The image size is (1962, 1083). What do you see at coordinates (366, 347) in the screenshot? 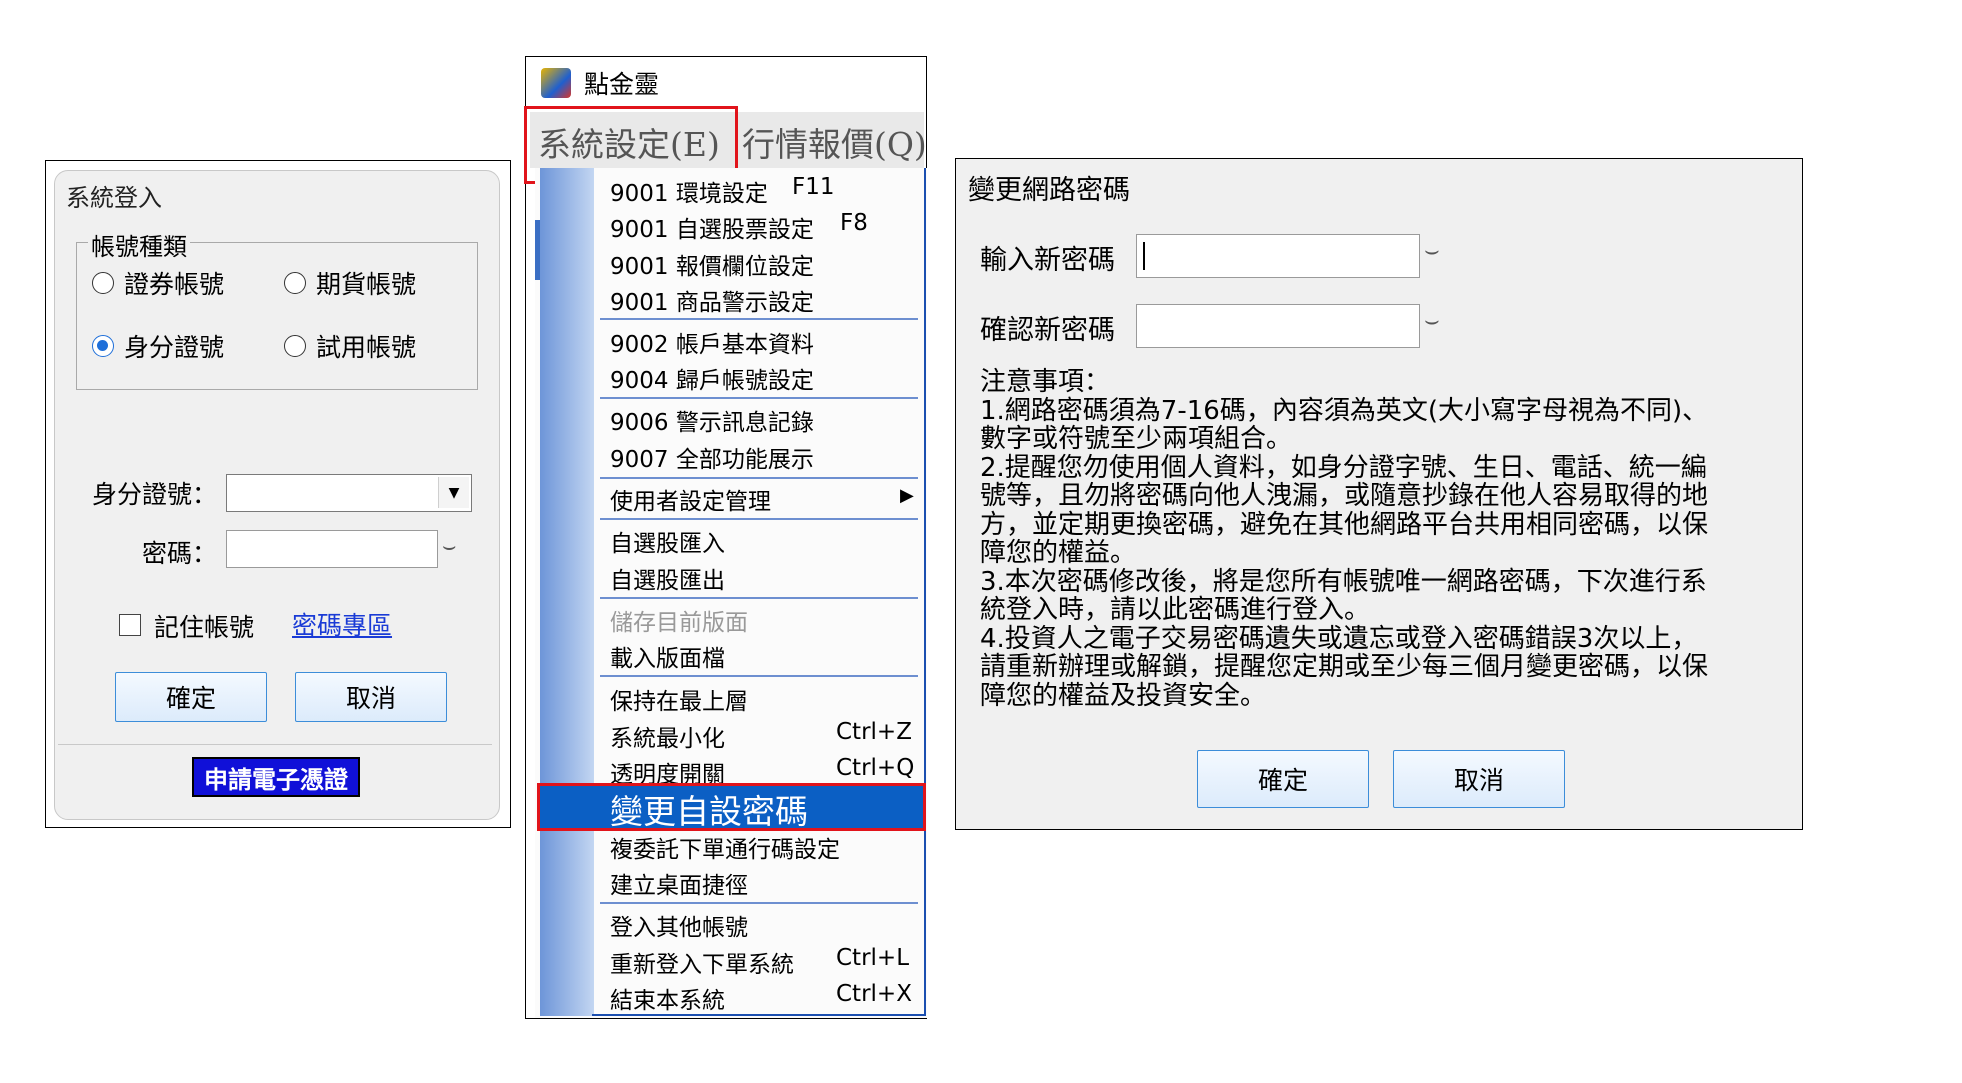
I see `radio-label: 試用帳號` at bounding box center [366, 347].